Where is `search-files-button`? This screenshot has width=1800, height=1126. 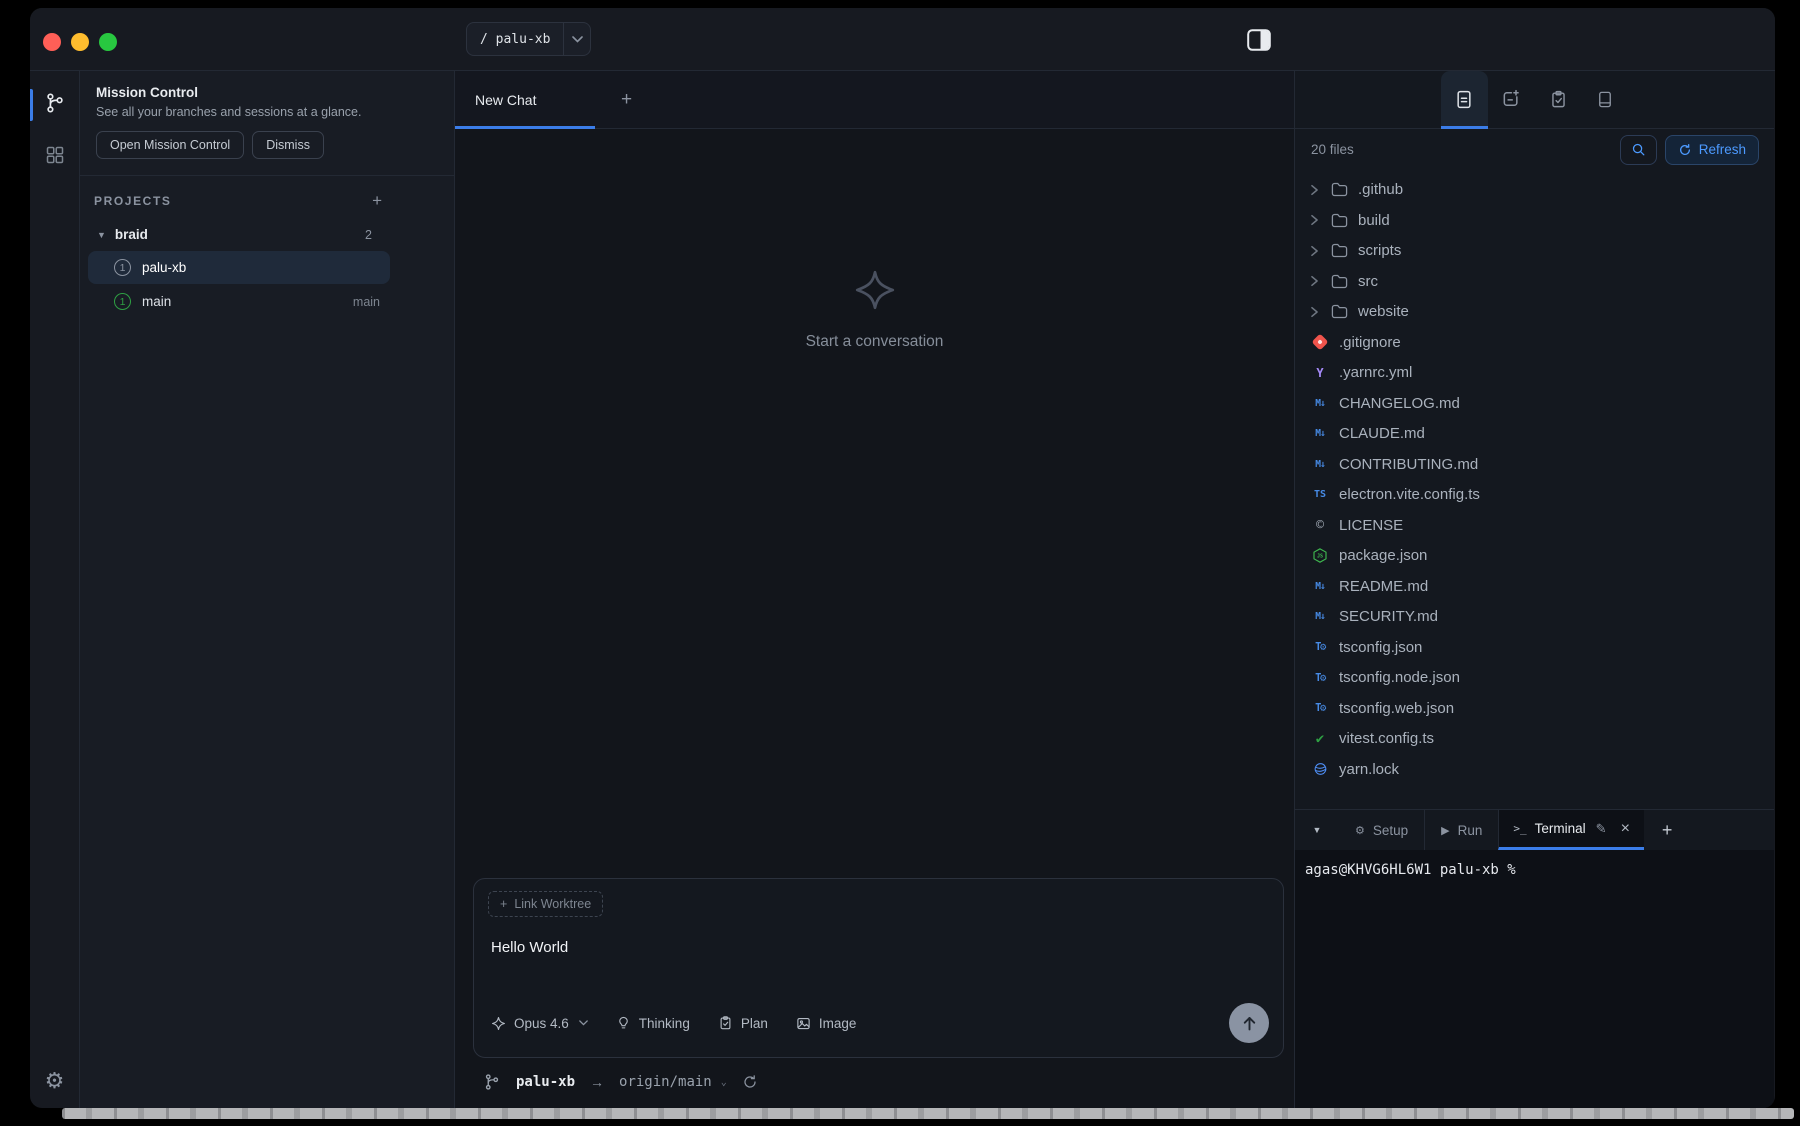
search-files-button is located at coordinates (1638, 149).